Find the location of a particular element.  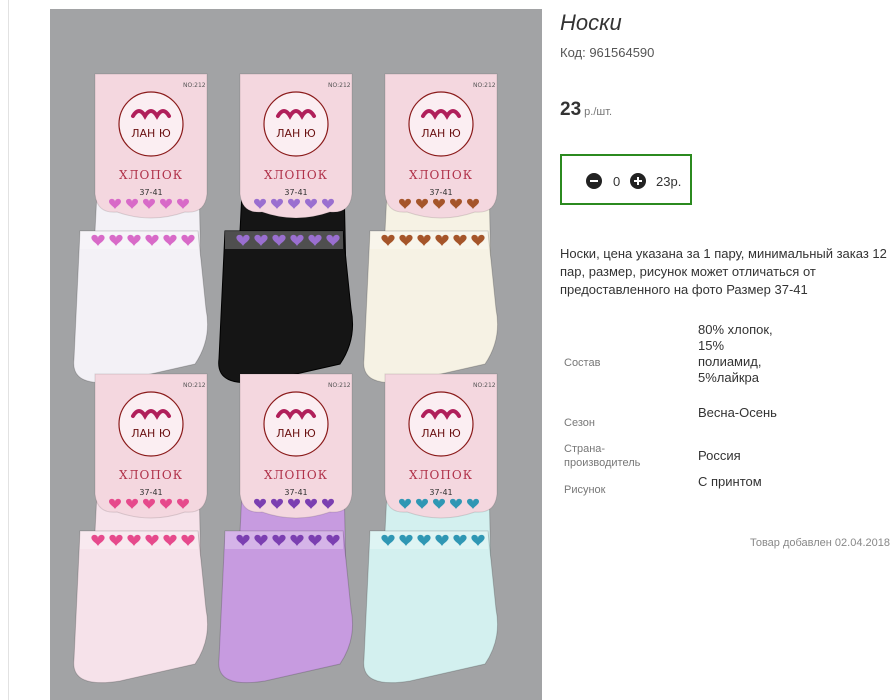

quantity-selector: 0 23р. is located at coordinates (626, 179).